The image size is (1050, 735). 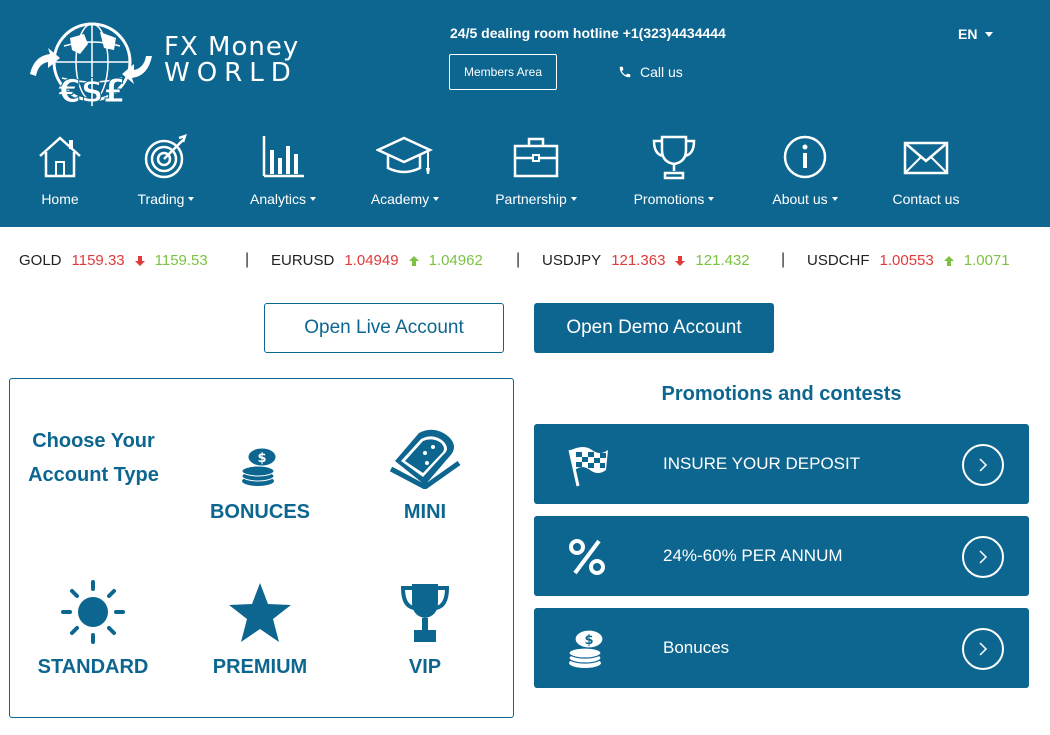 What do you see at coordinates (572, 260) in the screenshot?
I see `ticker-symbol: USDJPY` at bounding box center [572, 260].